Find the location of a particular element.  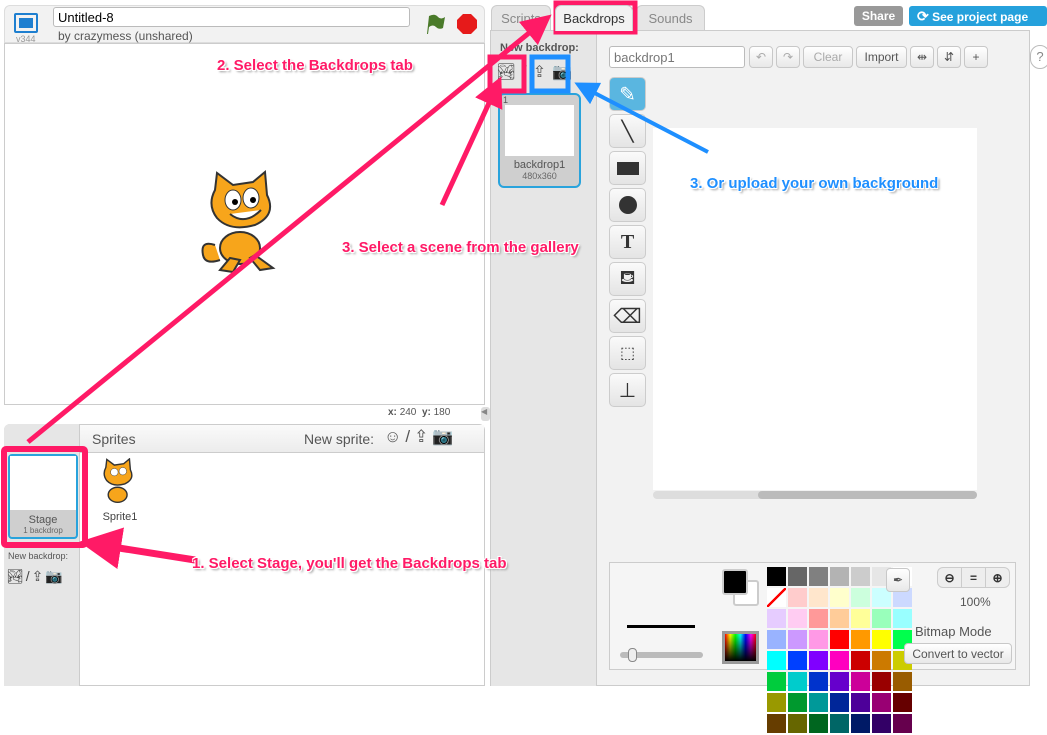

zoom-out-icon: ⊖ is located at coordinates (949, 577).